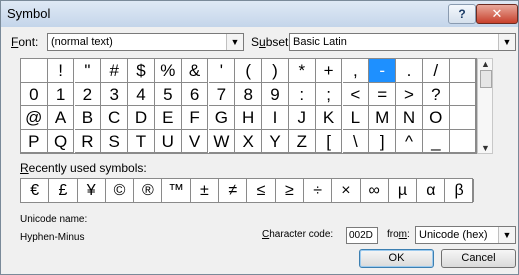 The image size is (519, 275). I want to click on font-select: (normal text) ▼, so click(145, 42).